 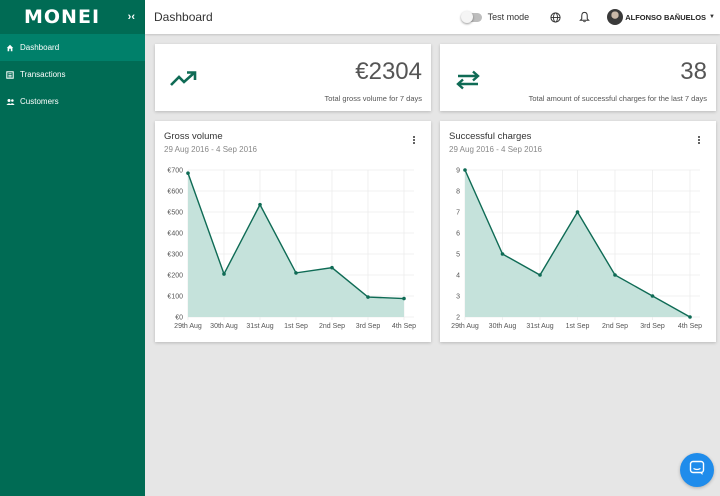 What do you see at coordinates (458, 255) in the screenshot?
I see `y-tick-label: 5` at bounding box center [458, 255].